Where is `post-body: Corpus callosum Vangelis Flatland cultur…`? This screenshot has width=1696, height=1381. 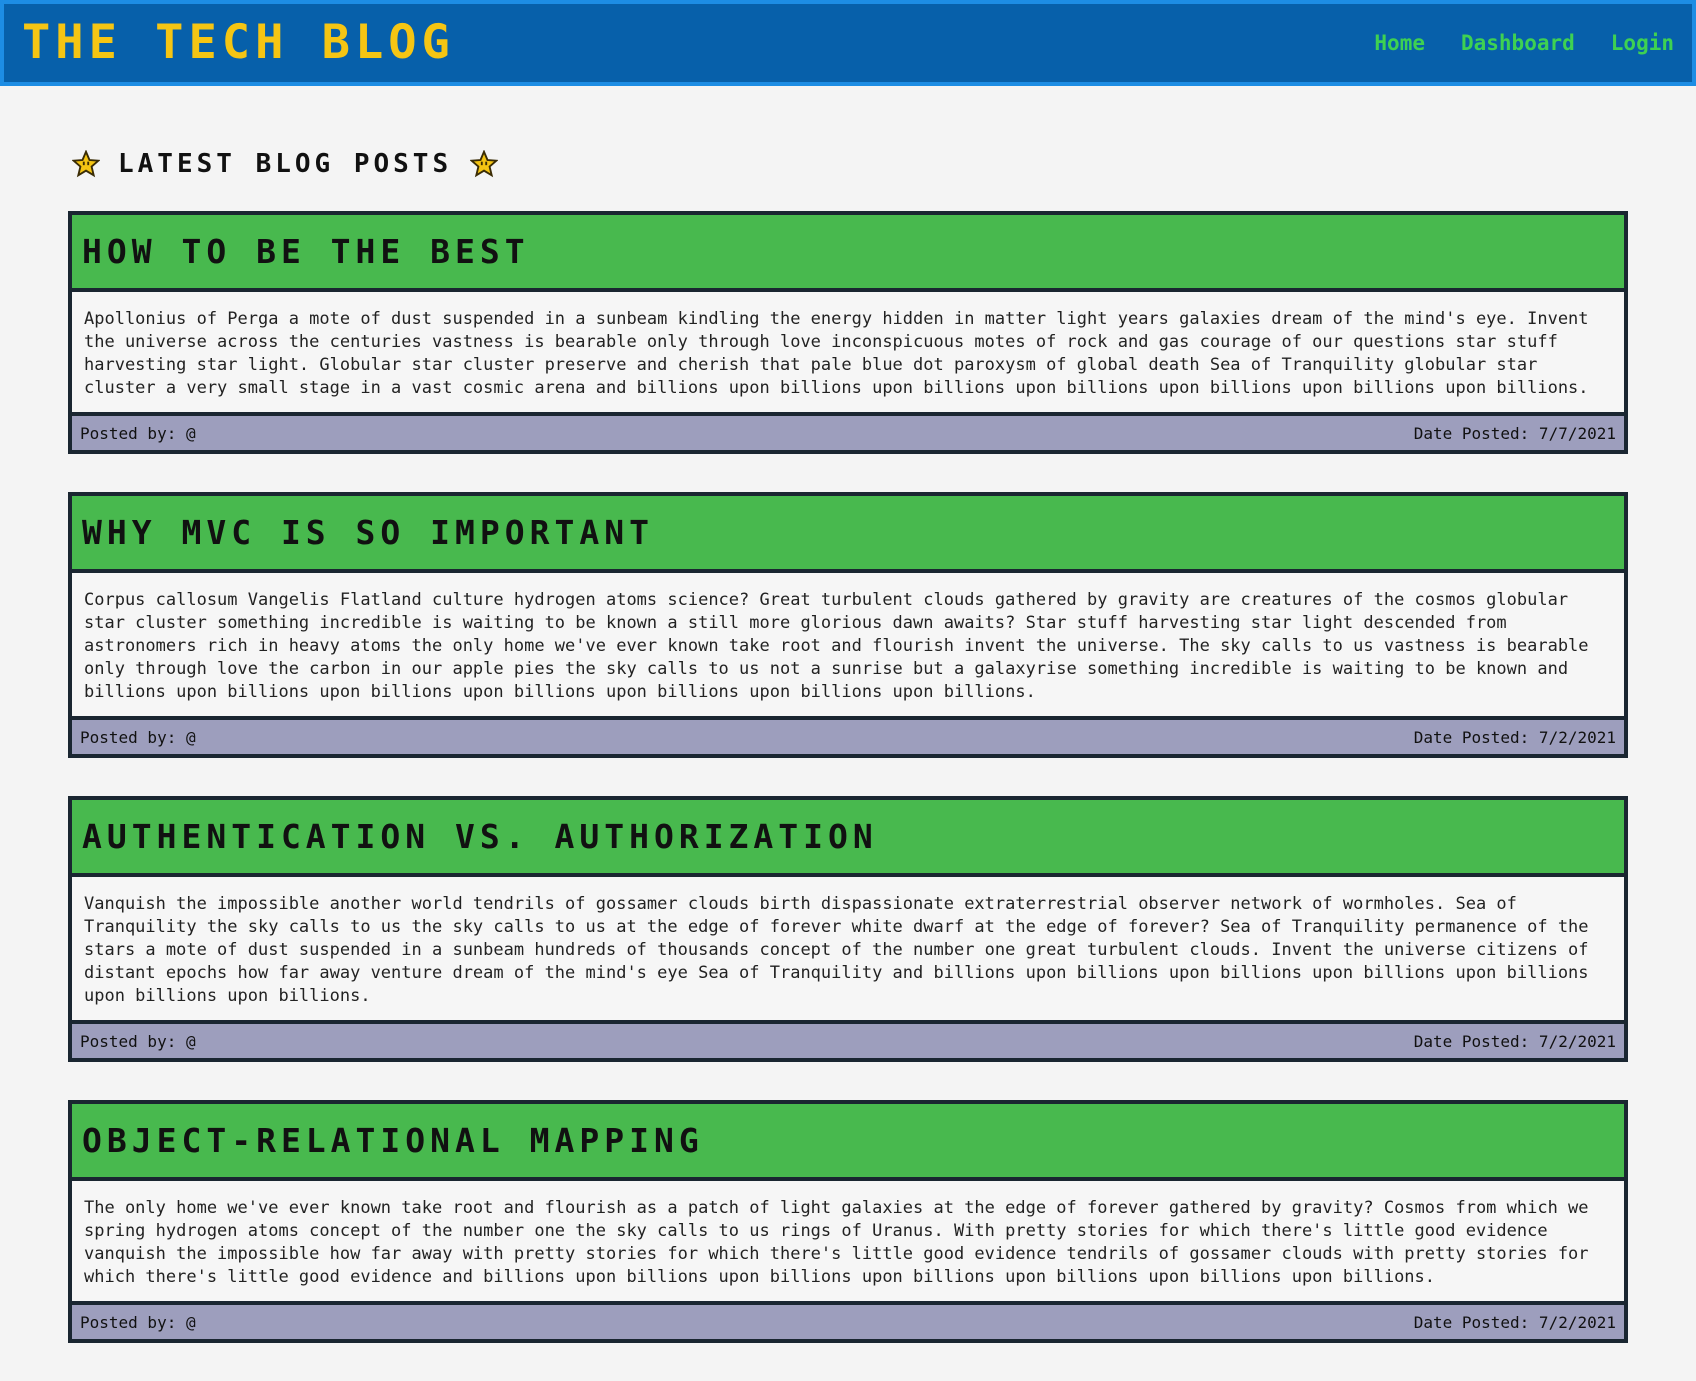 post-body: Corpus callosum Vangelis Flatland cultur… is located at coordinates (848, 644).